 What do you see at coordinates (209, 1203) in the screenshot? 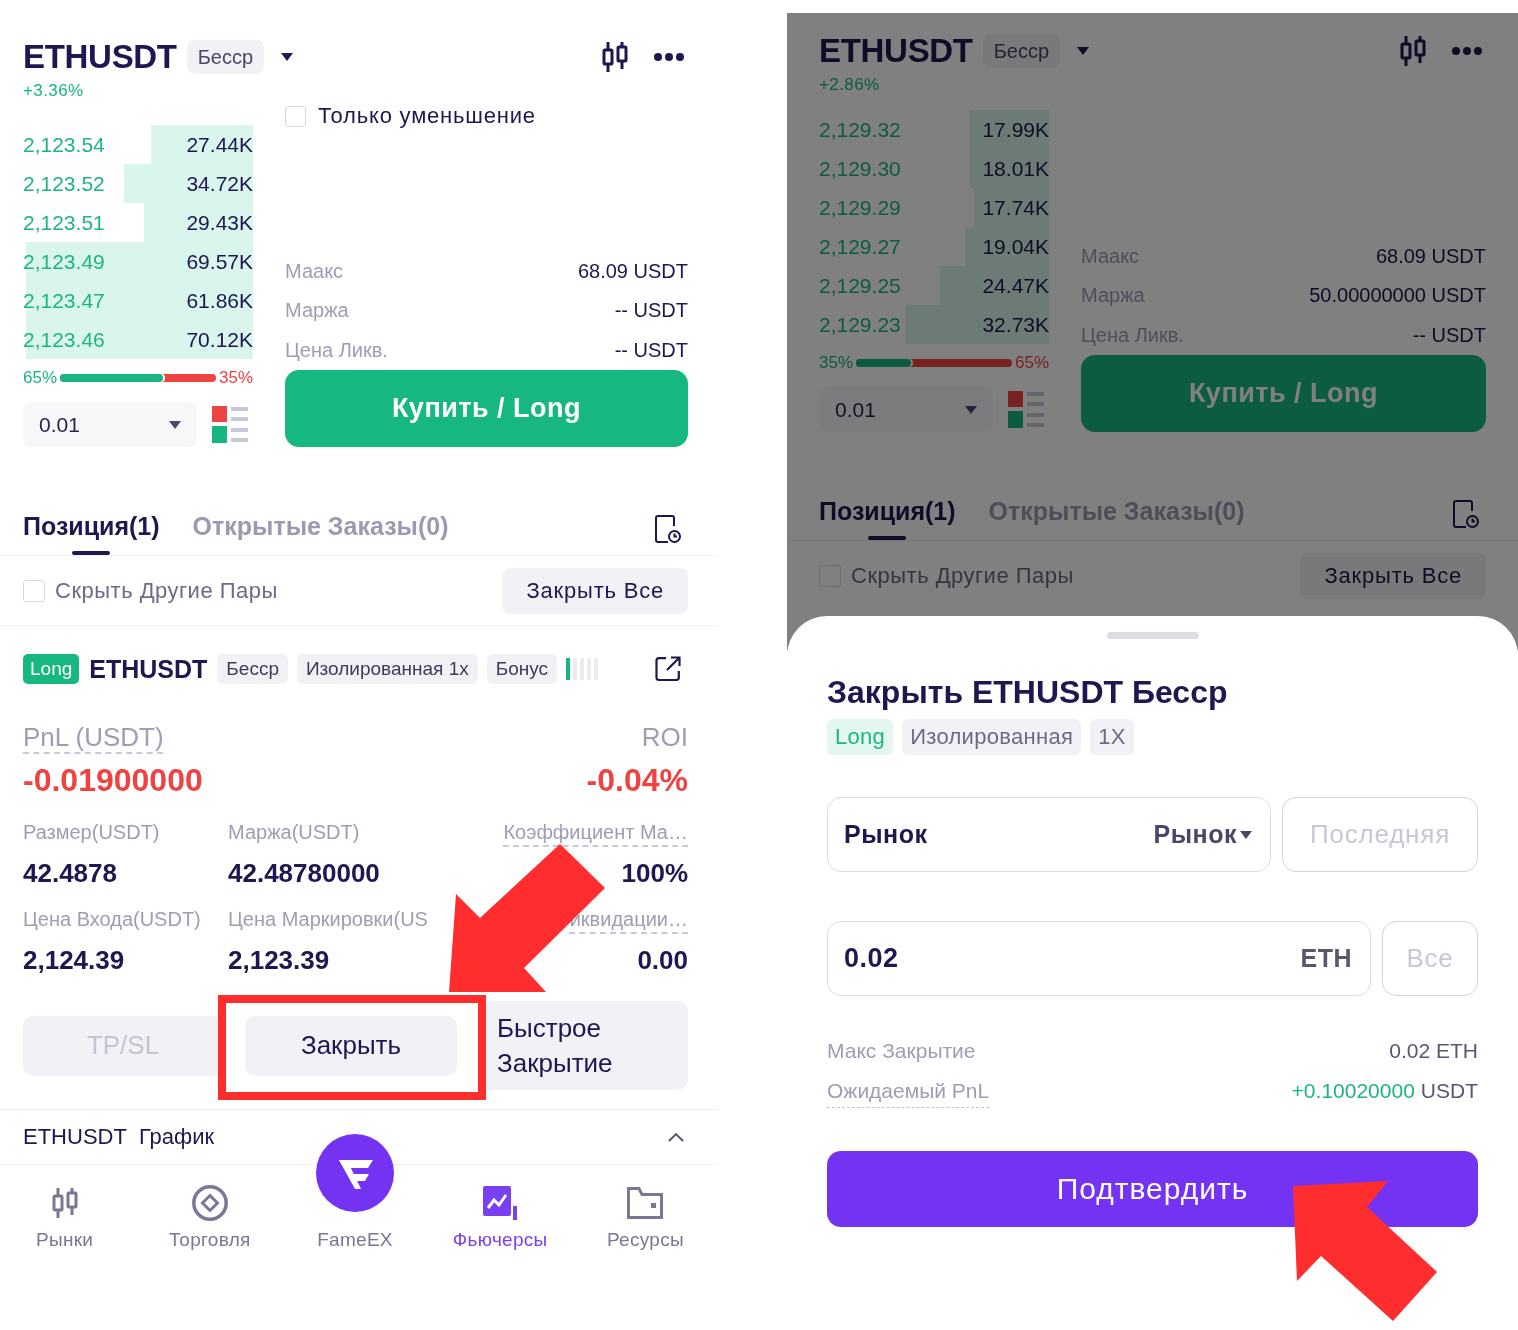
I see `diamond-circle-icon` at bounding box center [209, 1203].